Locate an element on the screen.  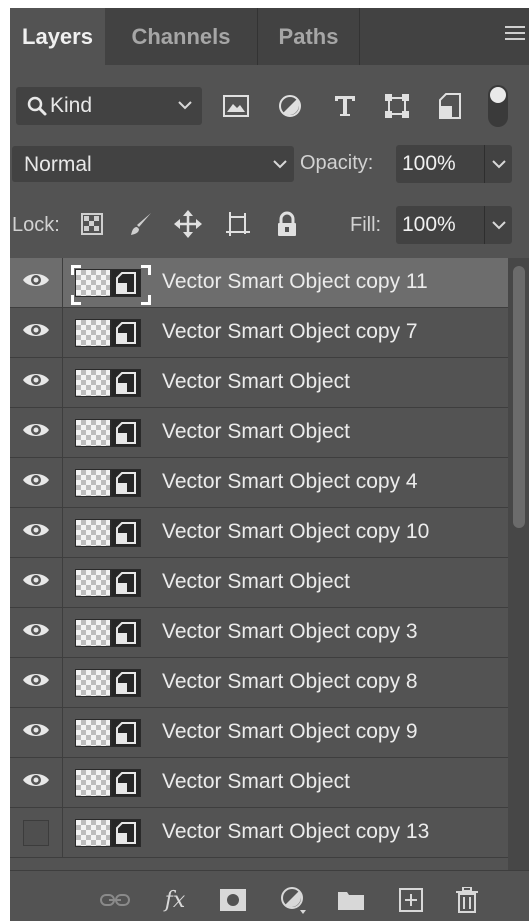
lock-position-icon is located at coordinates (188, 224).